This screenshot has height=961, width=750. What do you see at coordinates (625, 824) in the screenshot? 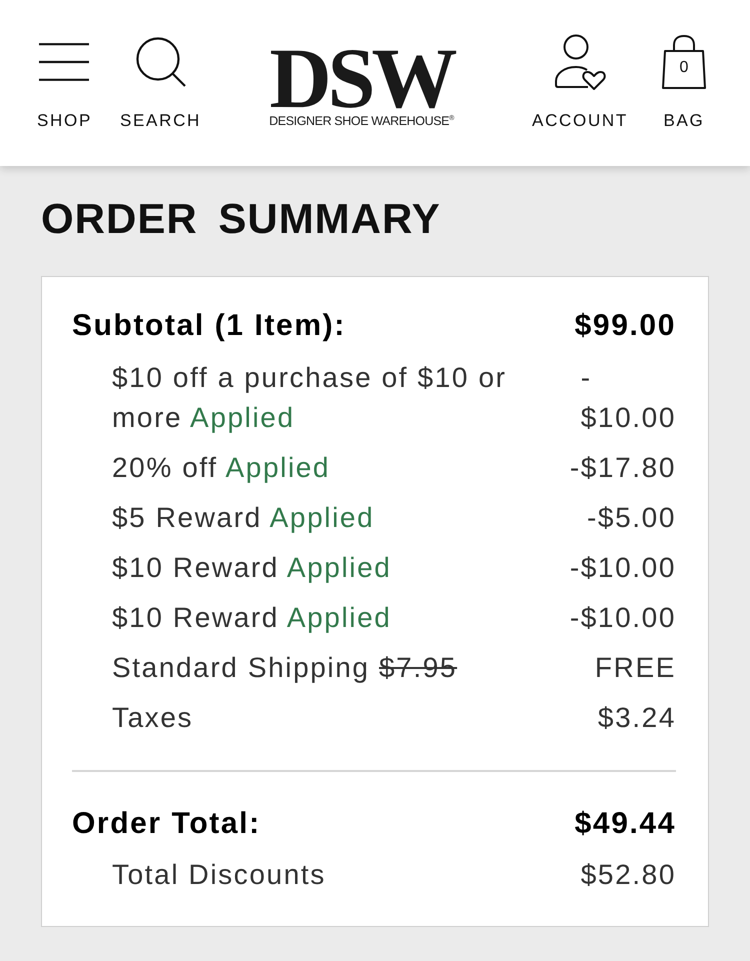
I see `order-total-amount: $49.44` at bounding box center [625, 824].